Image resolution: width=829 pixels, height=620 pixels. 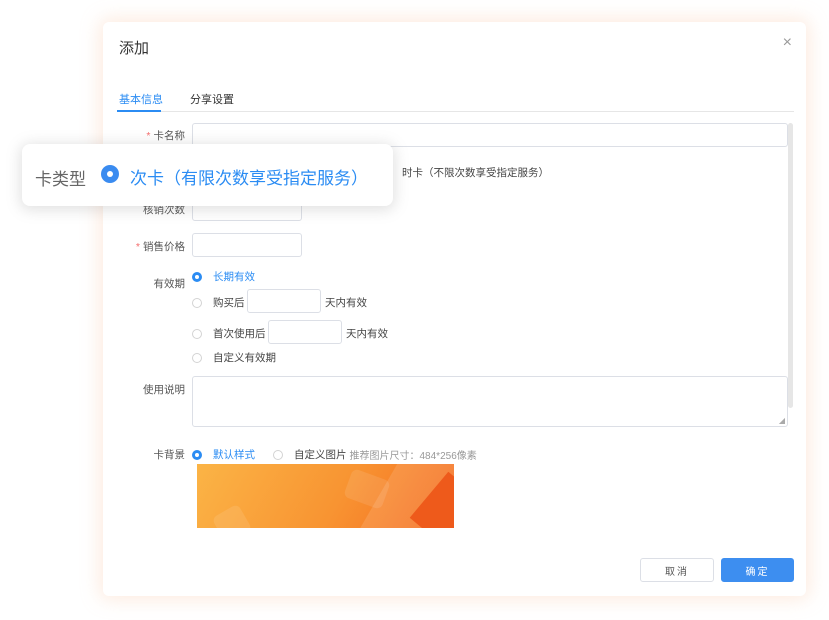 What do you see at coordinates (284, 301) in the screenshot?
I see `after-purchase-days-input` at bounding box center [284, 301].